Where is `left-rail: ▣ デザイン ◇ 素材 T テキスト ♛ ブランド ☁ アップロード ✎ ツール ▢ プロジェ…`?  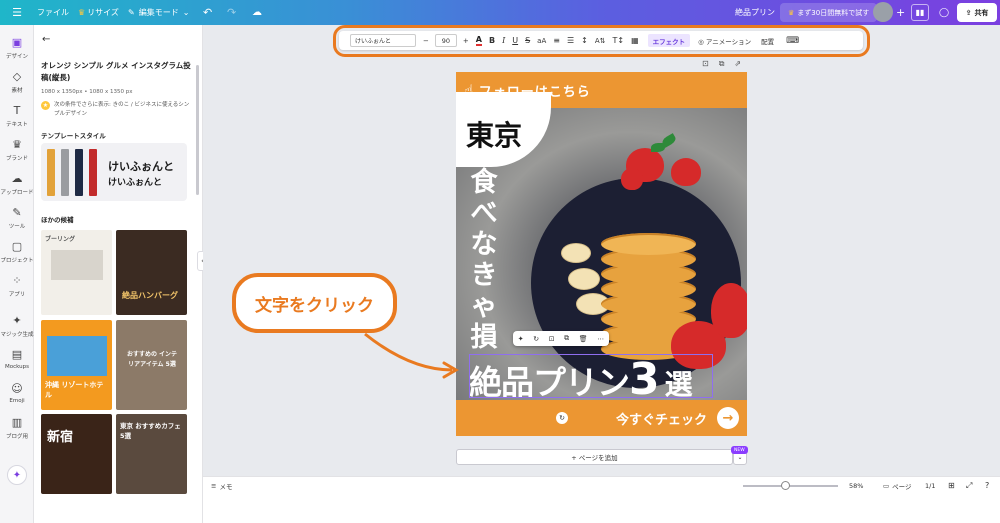 left-rail: ▣ デザイン ◇ 素材 T テキスト ♛ ブランド ☁ アップロード ✎ ツール ▢ プロジェ… is located at coordinates (17, 274).